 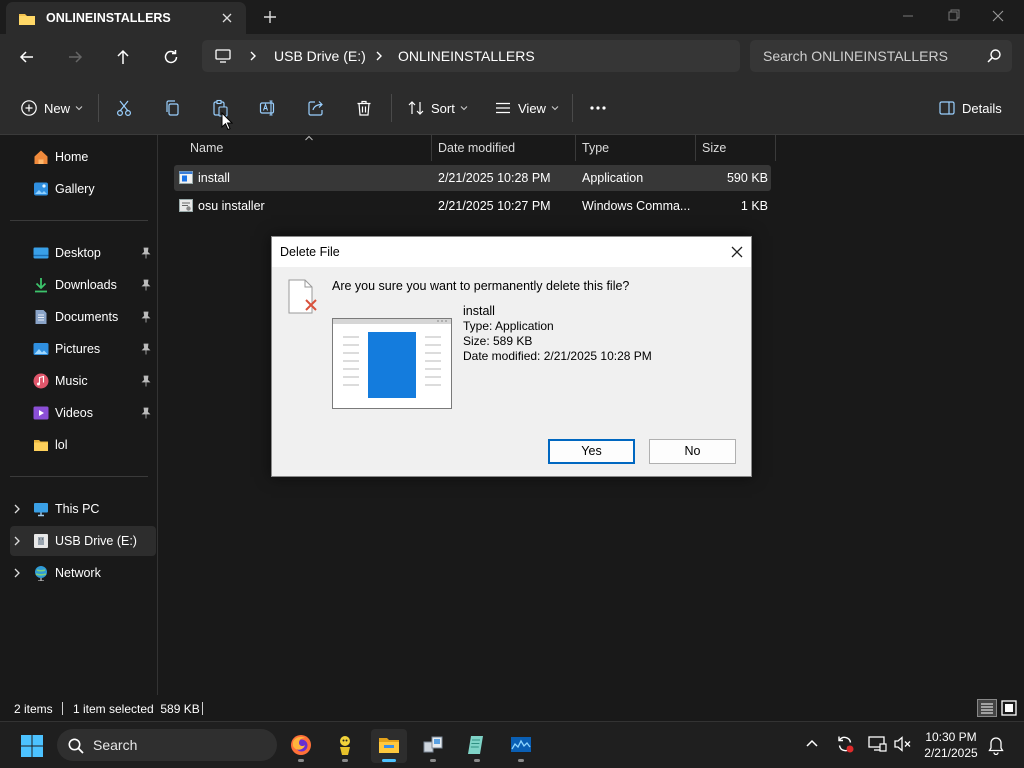 What do you see at coordinates (83, 509) in the screenshot?
I see `sidebar-item-this-pc: This PC` at bounding box center [83, 509].